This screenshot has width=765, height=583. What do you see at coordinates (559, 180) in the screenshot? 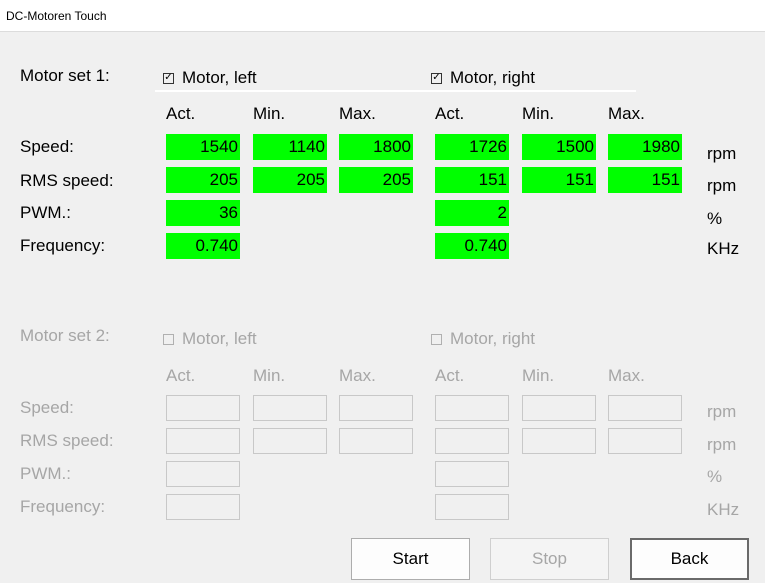
I see `rms-right-min-value: 151` at bounding box center [559, 180].